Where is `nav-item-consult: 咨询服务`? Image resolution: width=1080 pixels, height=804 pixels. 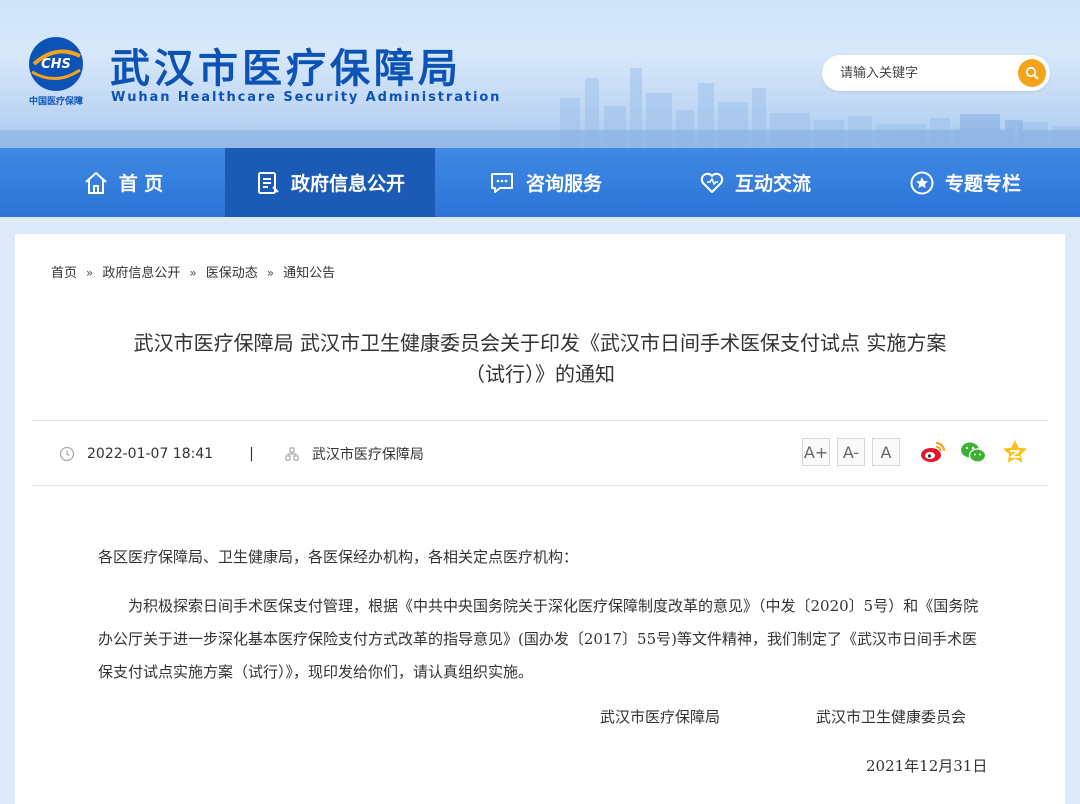
nav-item-consult: 咨询服务 is located at coordinates (545, 182).